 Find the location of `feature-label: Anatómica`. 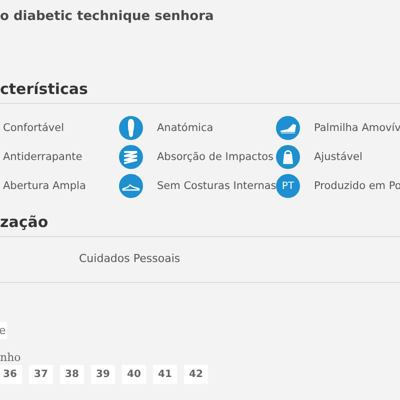

feature-label: Anatómica is located at coordinates (185, 128).